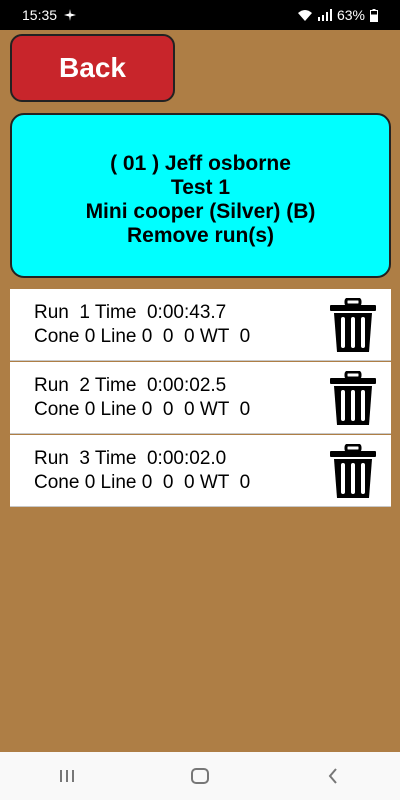 The width and height of the screenshot is (400, 800). Describe the element at coordinates (70, 15) in the screenshot. I see `airplane-icon` at that location.